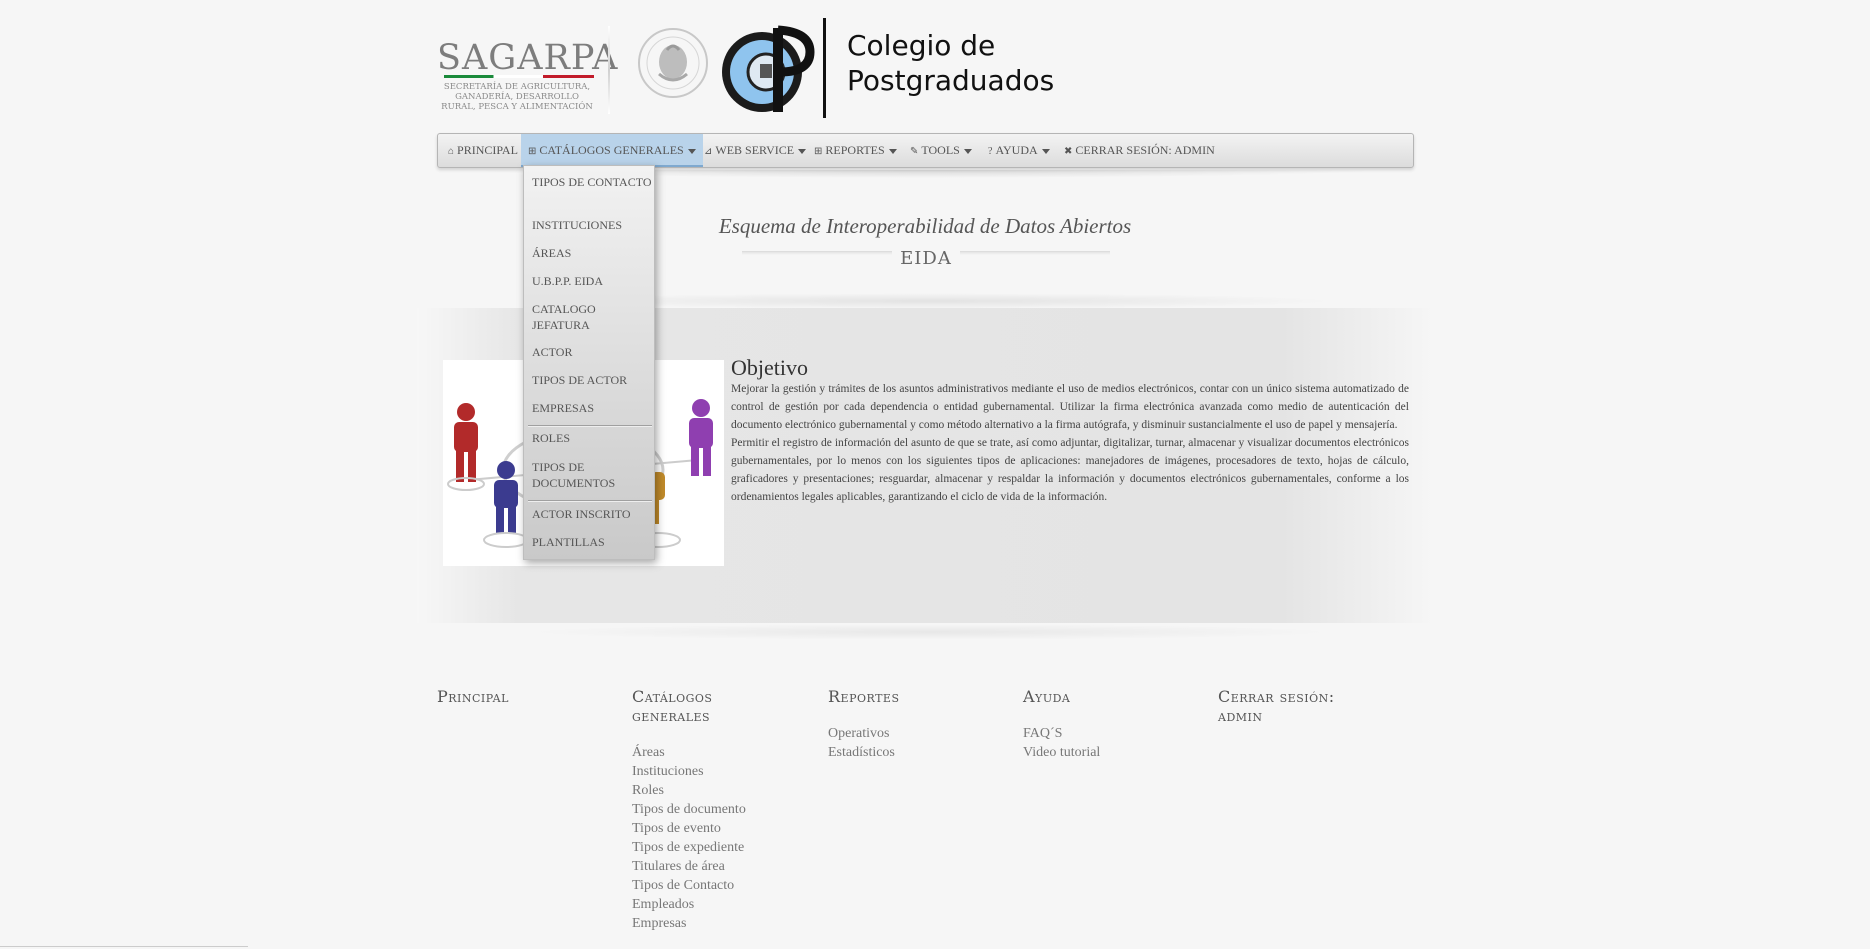 The width and height of the screenshot is (1870, 949). I want to click on footer-link-faqs: FAQ´S, so click(1061, 733).